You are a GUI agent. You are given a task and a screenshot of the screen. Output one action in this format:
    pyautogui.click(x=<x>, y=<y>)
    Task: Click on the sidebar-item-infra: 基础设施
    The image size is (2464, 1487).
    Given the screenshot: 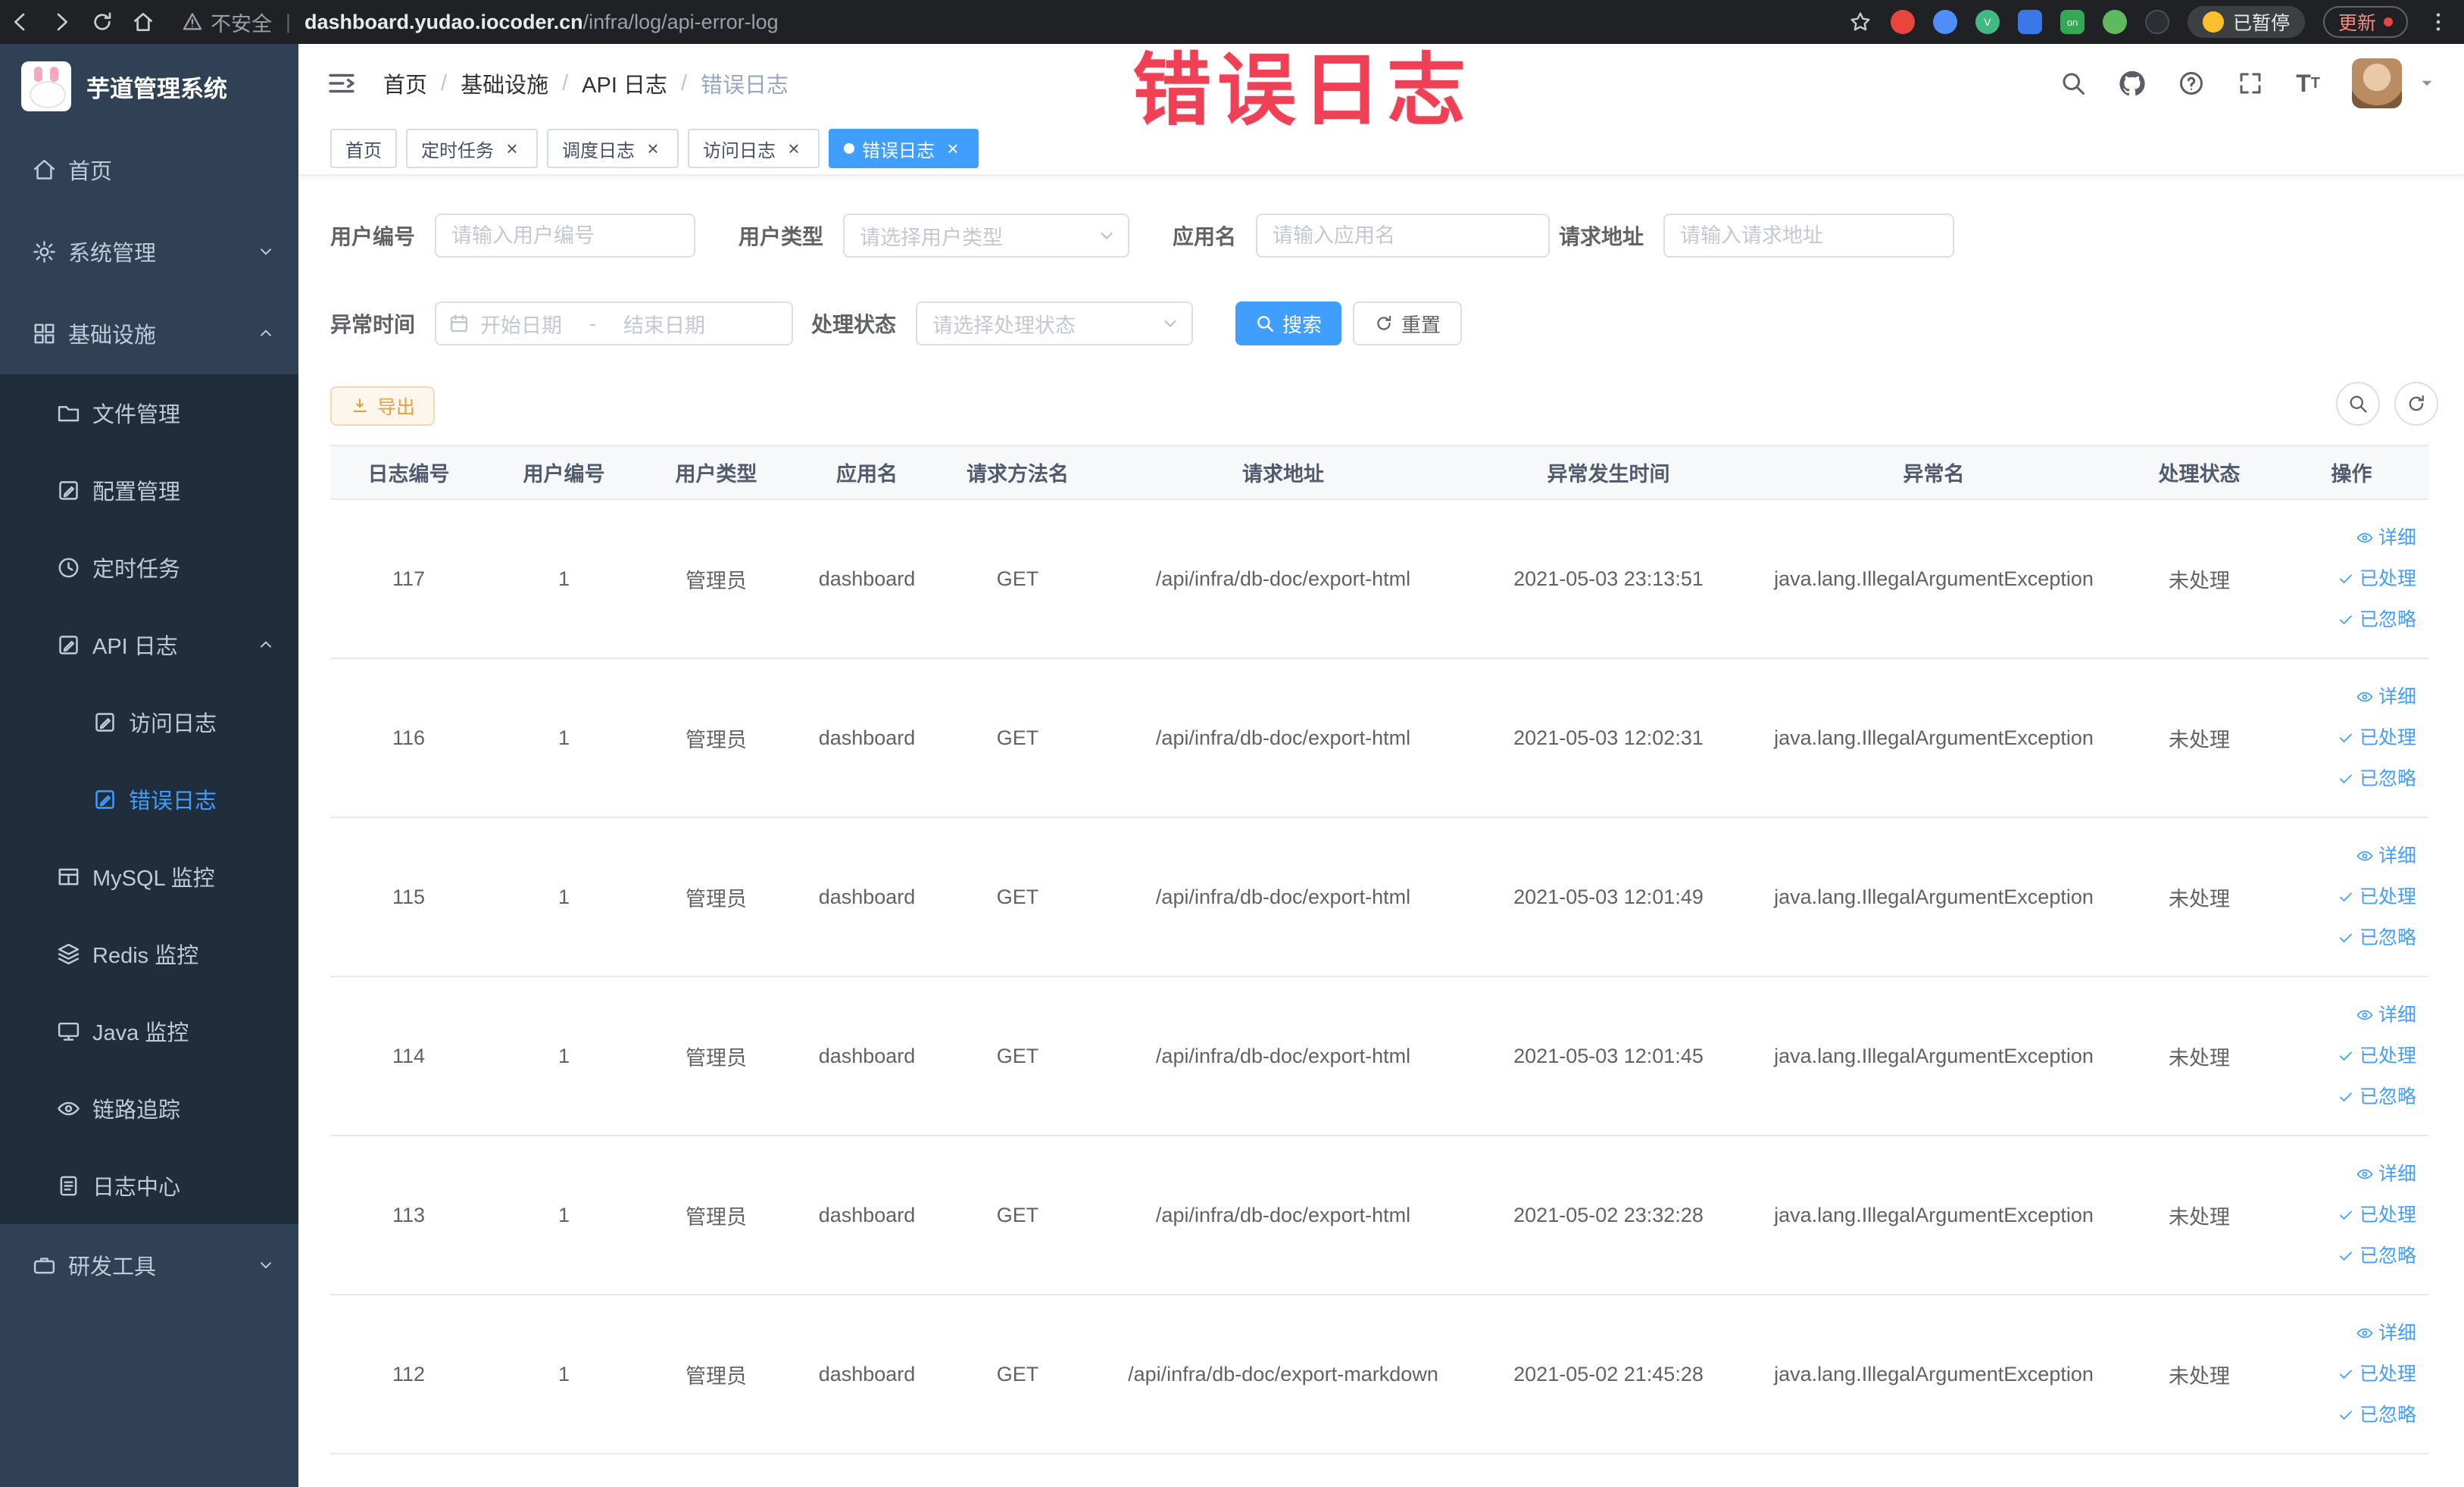 What is the action you would take?
    pyautogui.click(x=149, y=333)
    